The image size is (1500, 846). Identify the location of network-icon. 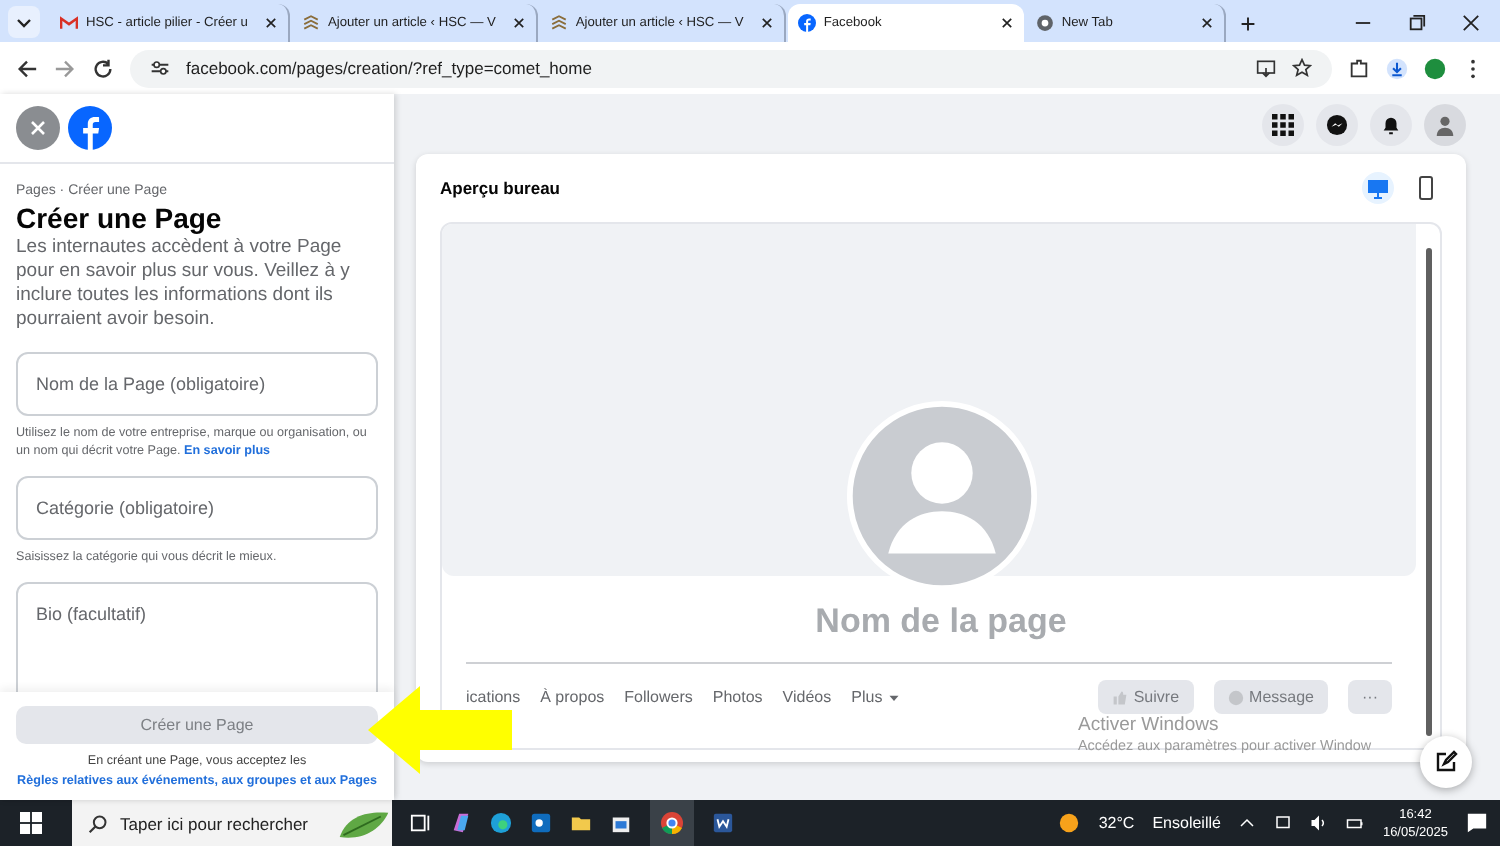
(1283, 823).